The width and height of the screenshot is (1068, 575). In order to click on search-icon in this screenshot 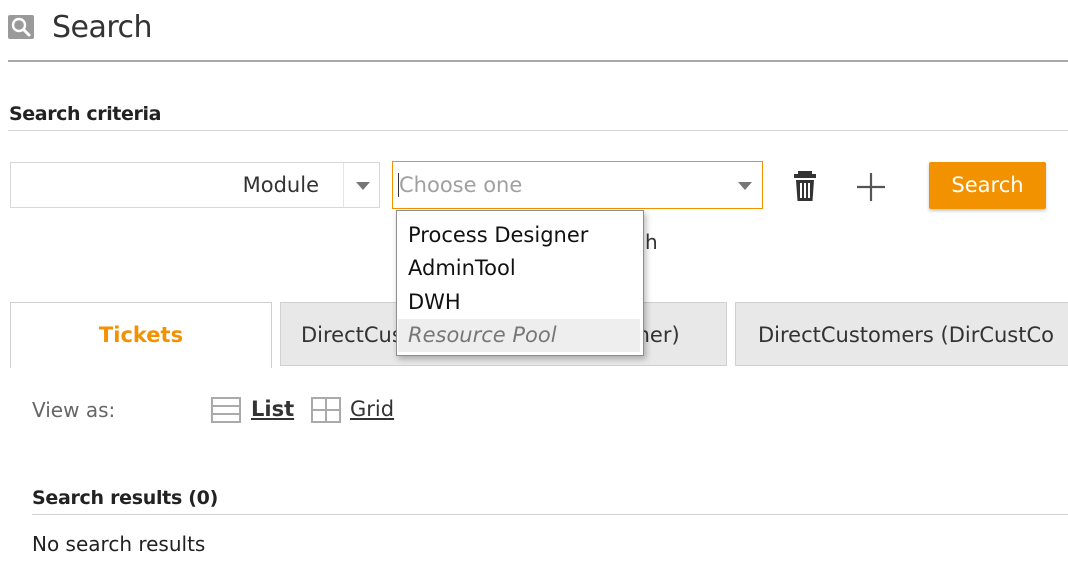, I will do `click(21, 27)`.